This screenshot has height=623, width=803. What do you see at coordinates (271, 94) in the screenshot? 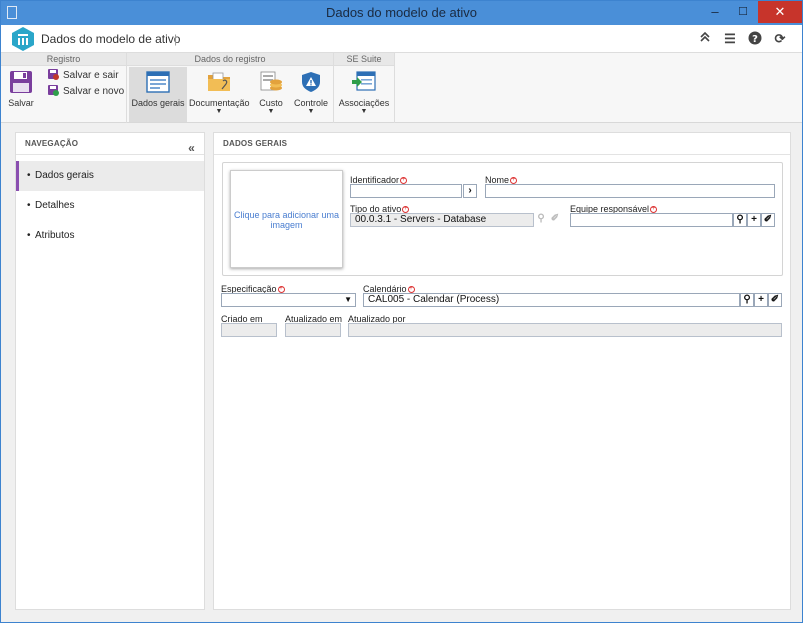
I see `cost-button: Custo ▼` at bounding box center [271, 94].